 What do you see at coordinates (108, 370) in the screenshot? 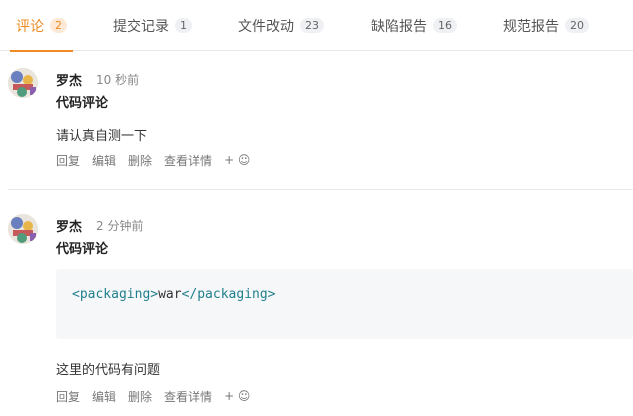
I see `comment-text: 这里的代码有问题` at bounding box center [108, 370].